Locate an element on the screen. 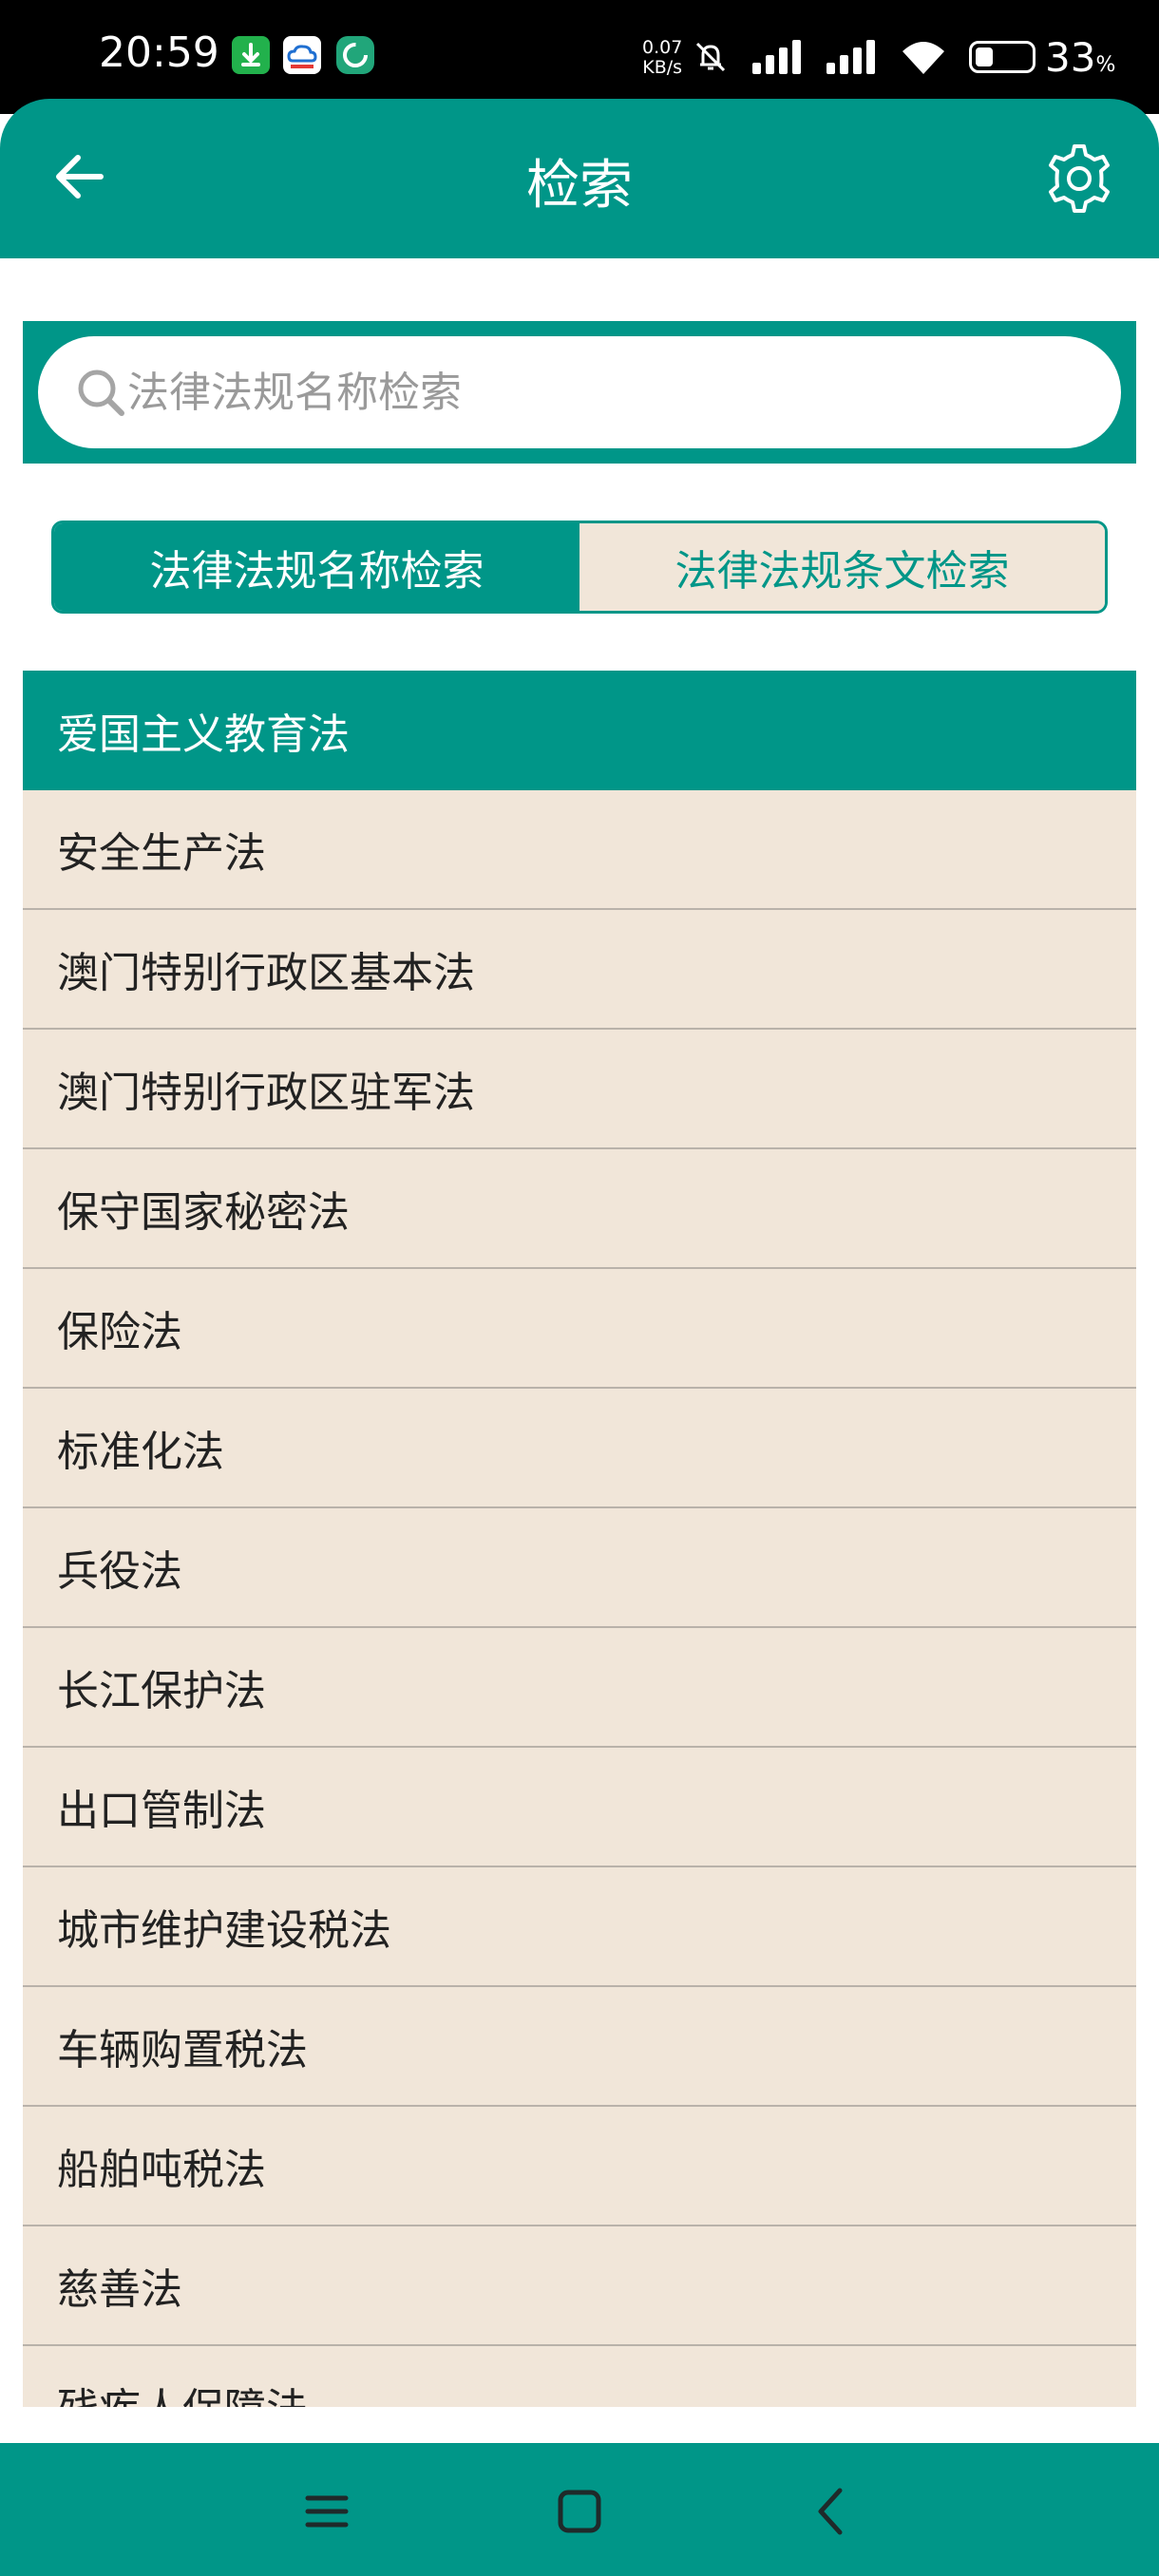 This screenshot has width=1159, height=2576. list-item: 城市维护建设税法 is located at coordinates (579, 1927).